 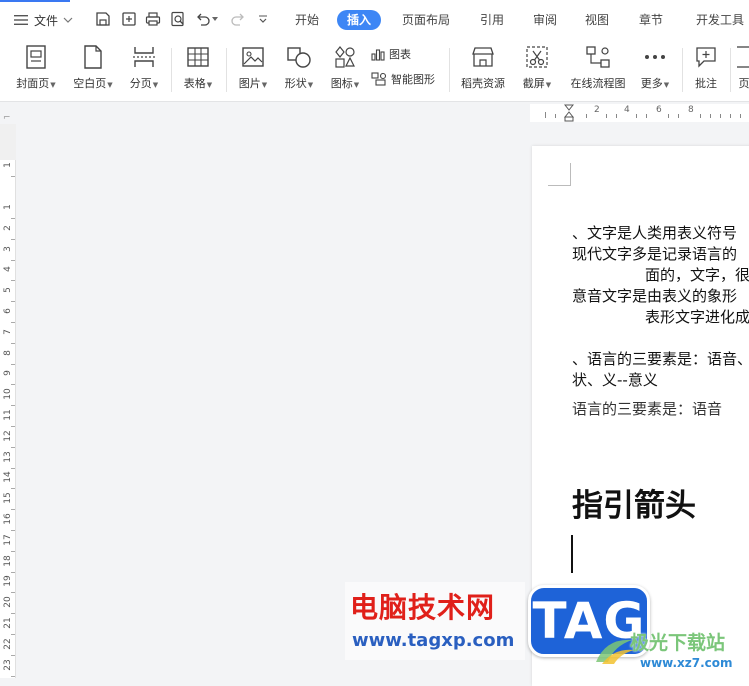 What do you see at coordinates (706, 57) in the screenshot?
I see `comment-icon` at bounding box center [706, 57].